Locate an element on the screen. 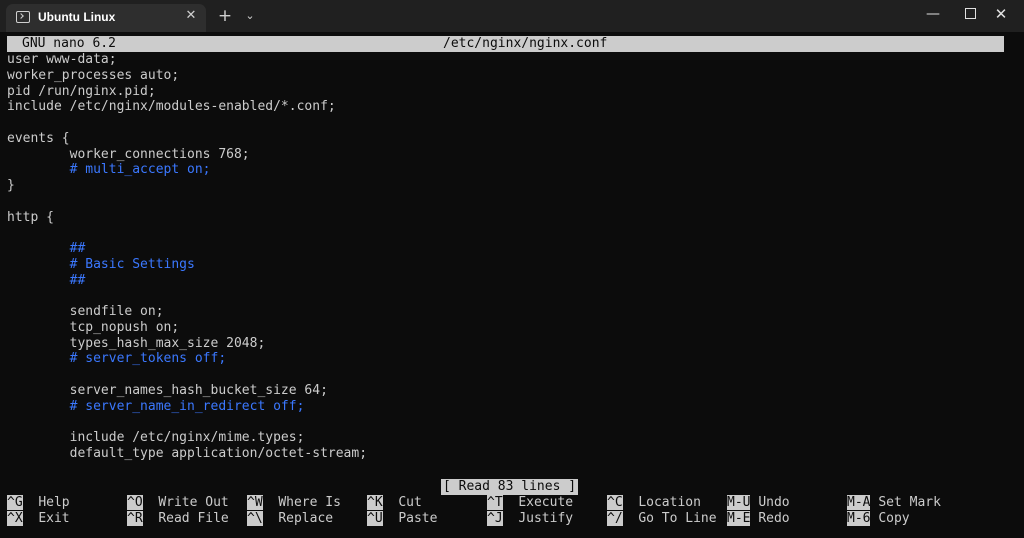 Image resolution: width=1024 pixels, height=538 pixels. shortcut-redo: M-E Redo is located at coordinates (758, 519).